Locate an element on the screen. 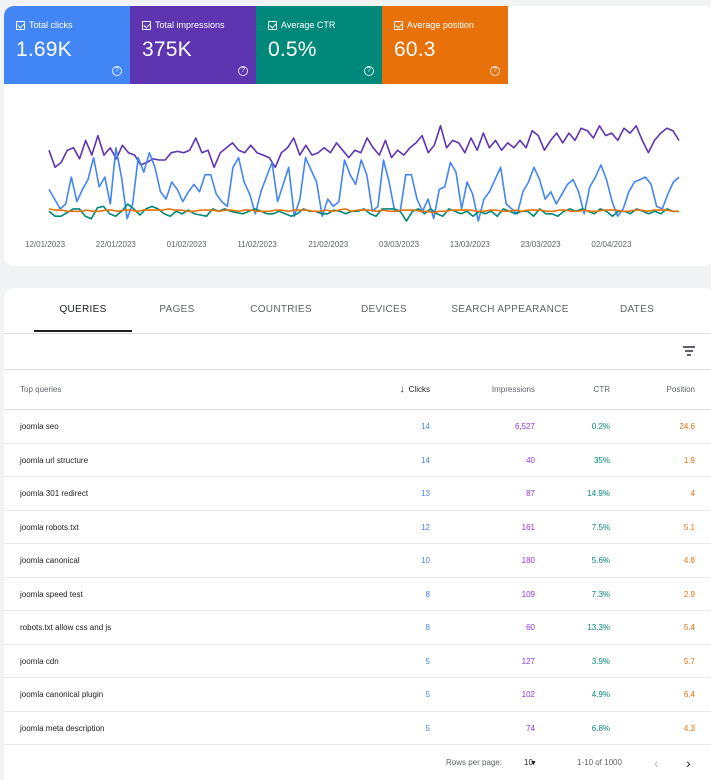  query-cell: joomla 301 redirect is located at coordinates (54, 493).